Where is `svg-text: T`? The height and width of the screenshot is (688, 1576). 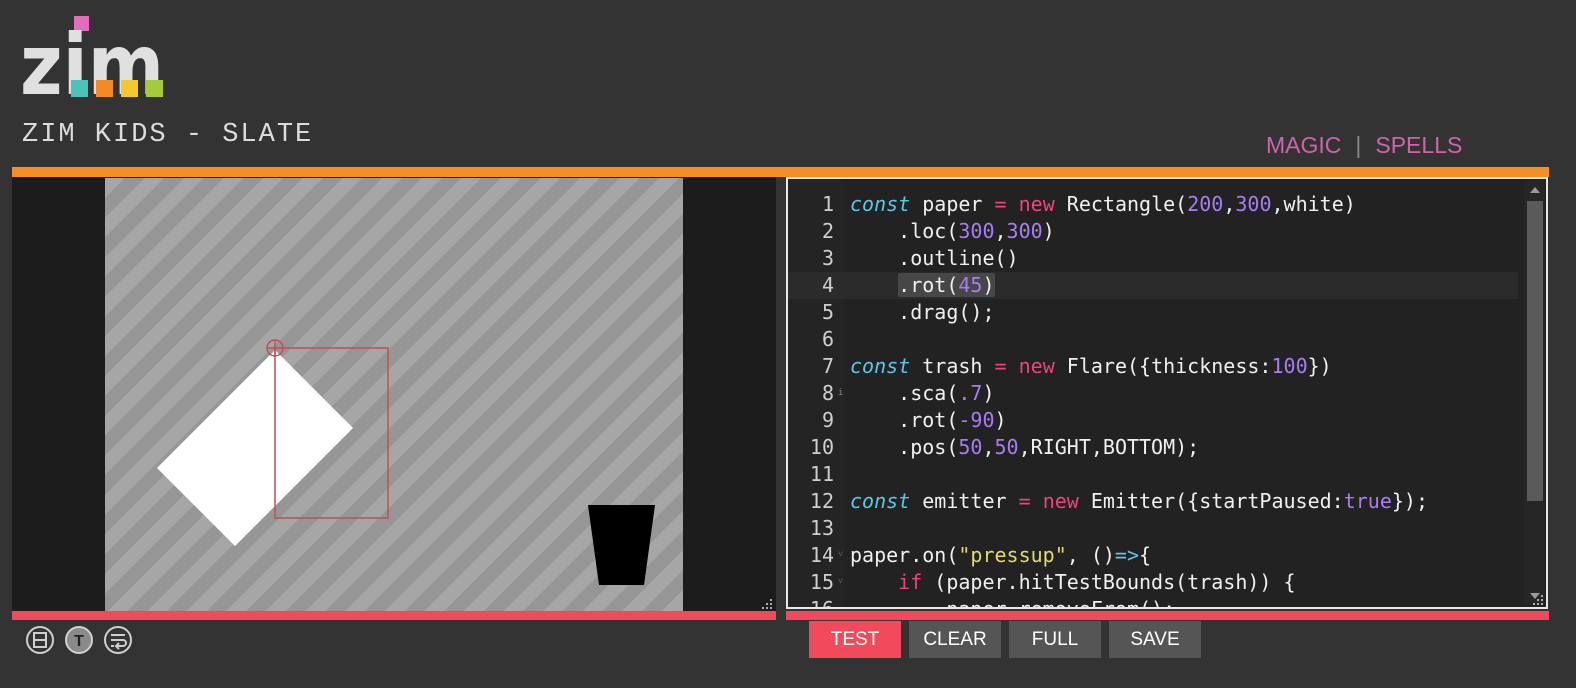
svg-text: T is located at coordinates (79, 641).